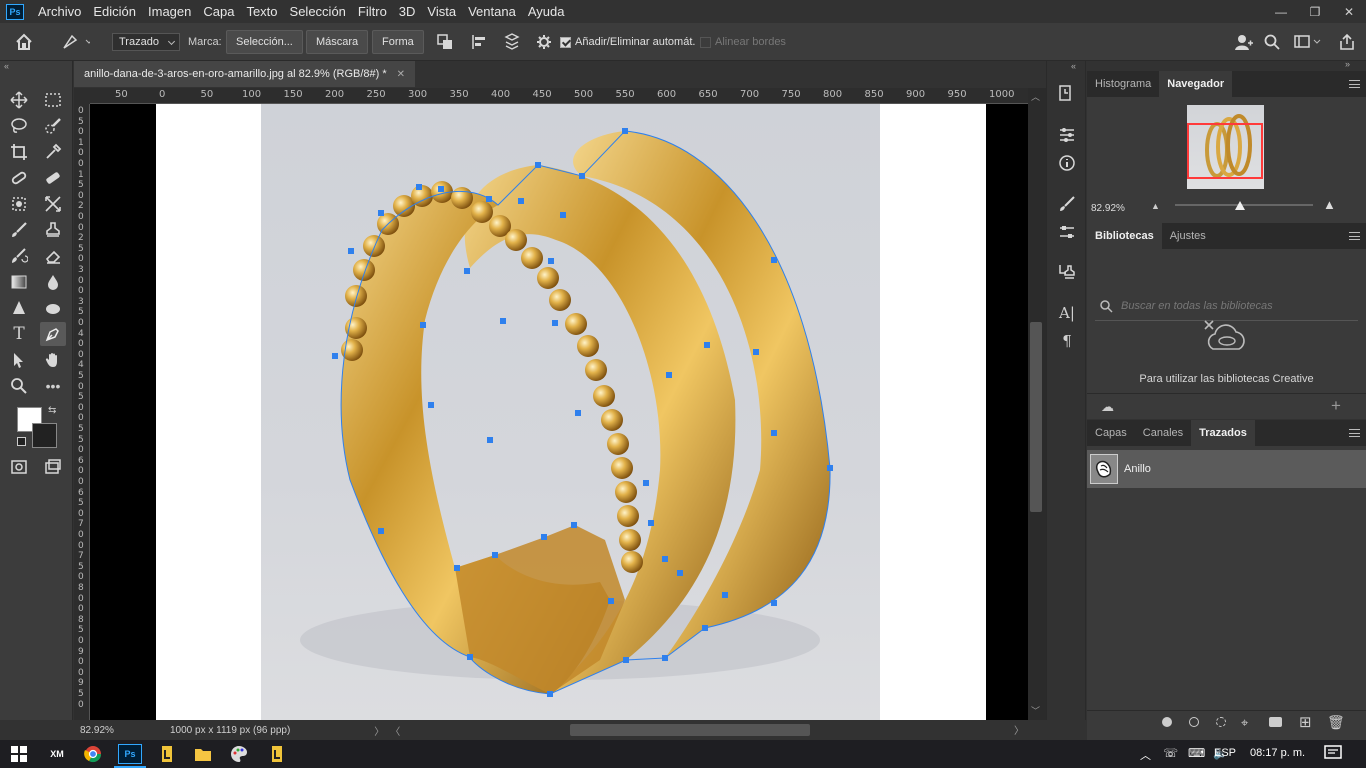 This screenshot has width=1366, height=768. Describe the element at coordinates (19, 467) in the screenshot. I see `quick-mask-icon` at that location.